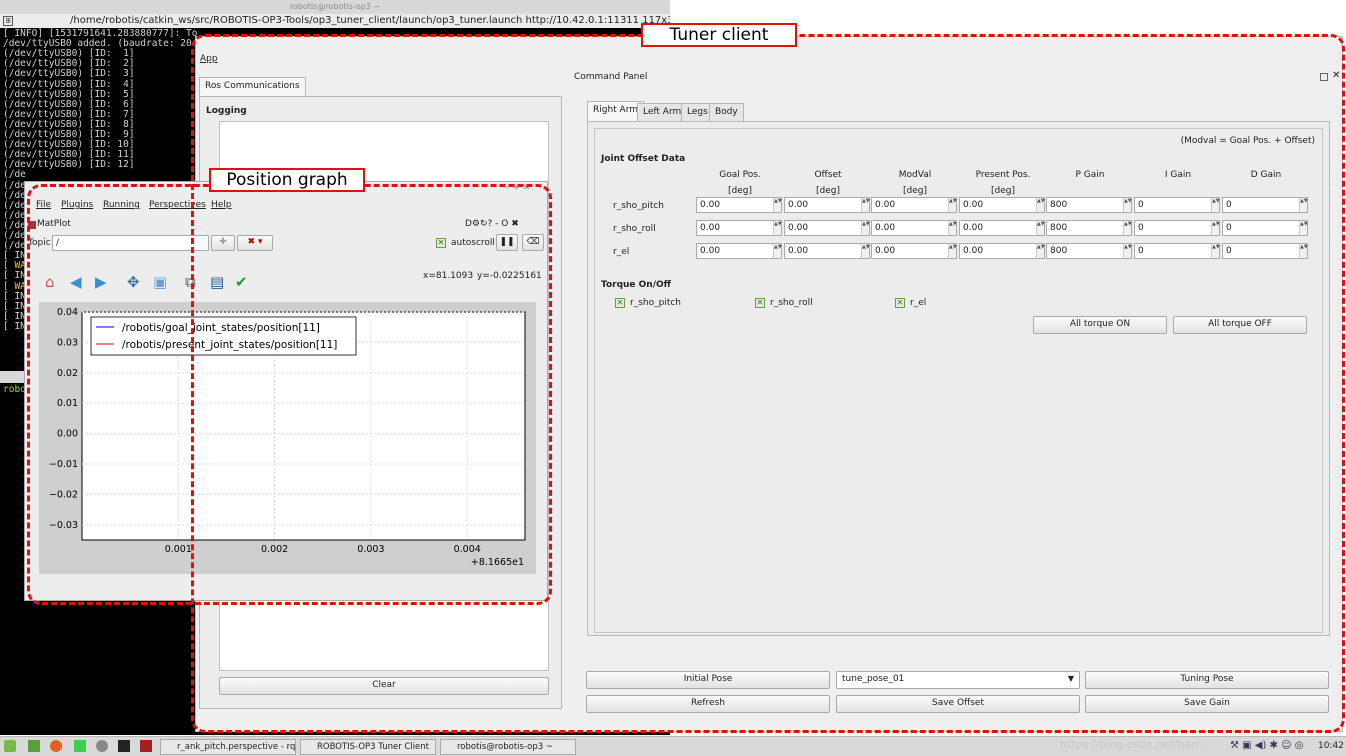 The height and width of the screenshot is (756, 1346). Describe the element at coordinates (14, 389) in the screenshot. I see `terminal2-prompt: robo` at that location.